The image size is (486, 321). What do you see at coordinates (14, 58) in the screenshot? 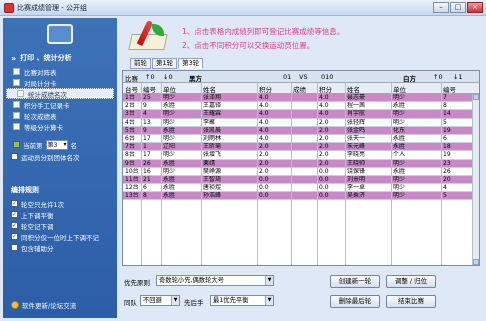
I see `chevron-up-icon: »` at bounding box center [14, 58].